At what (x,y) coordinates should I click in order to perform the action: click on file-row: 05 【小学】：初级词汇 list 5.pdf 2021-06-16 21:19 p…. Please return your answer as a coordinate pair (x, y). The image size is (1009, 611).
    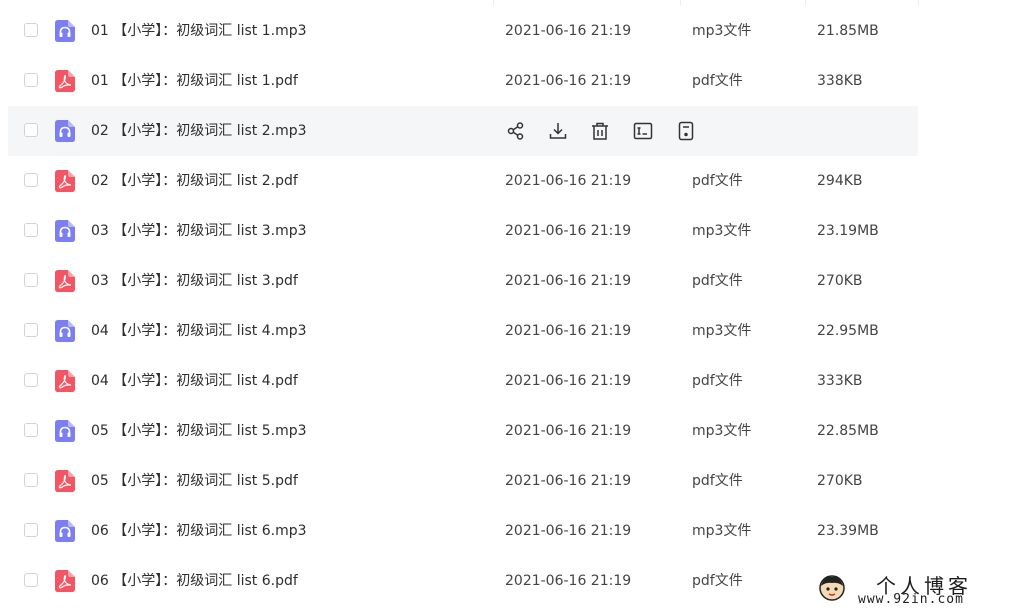
    Looking at the image, I should click on (463, 481).